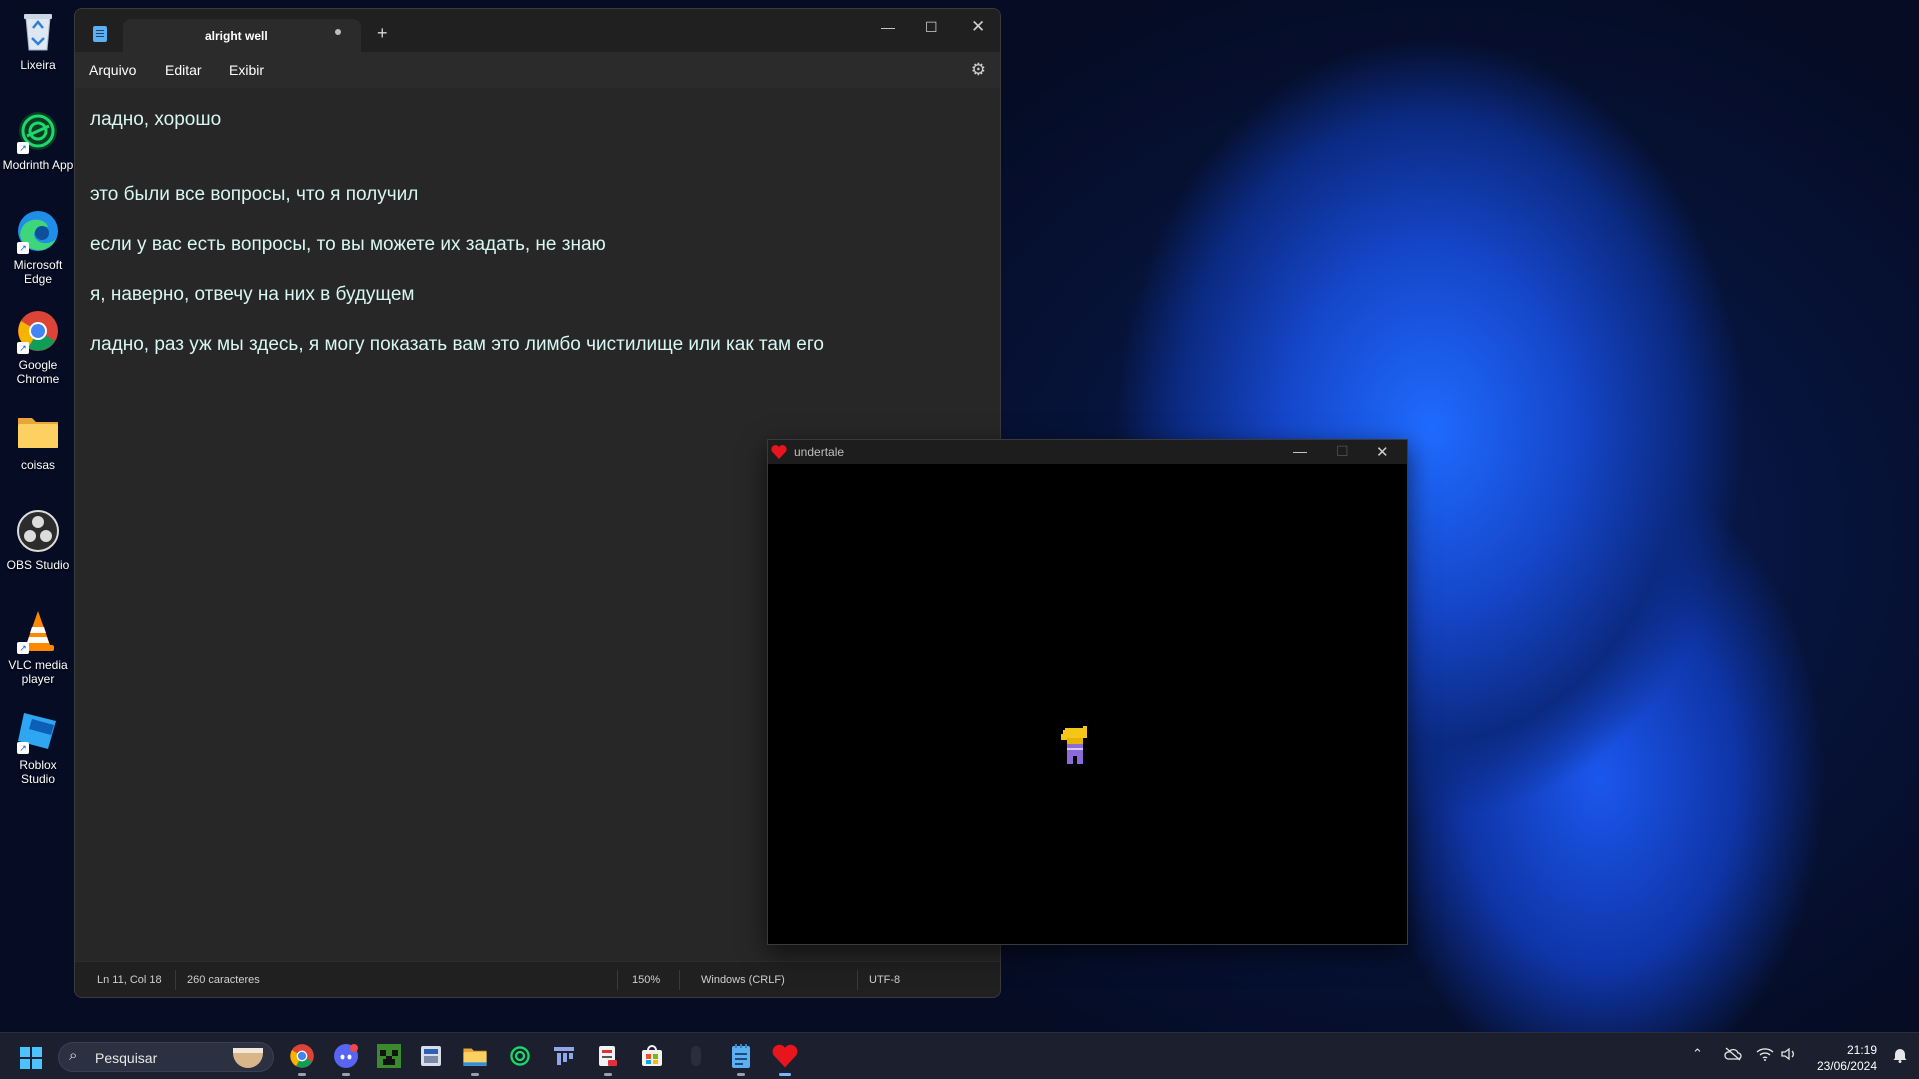 Image resolution: width=1919 pixels, height=1079 pixels. I want to click on desktop-icon-chrome: ↗ Google Chrome, so click(38, 347).